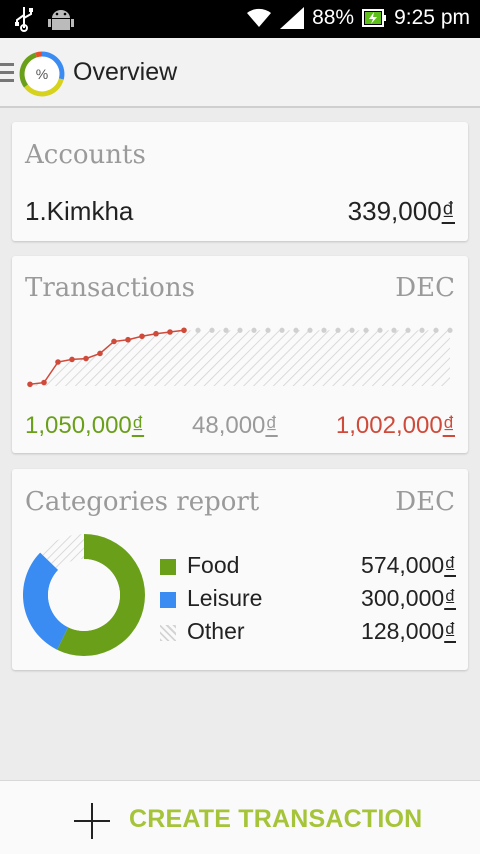 The width and height of the screenshot is (480, 854). I want to click on income-total: 1,050,000₫, so click(85, 425).